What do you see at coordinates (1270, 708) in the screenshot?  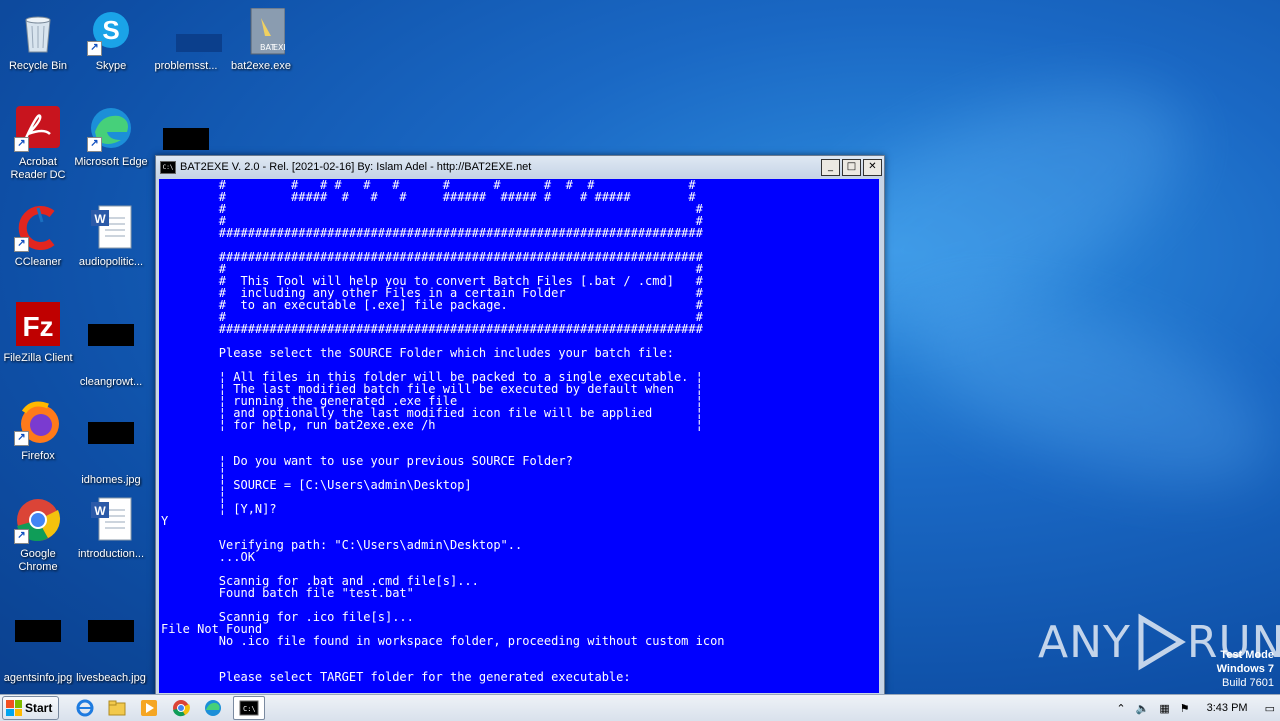 I see `show-desktop-icon: ▭` at bounding box center [1270, 708].